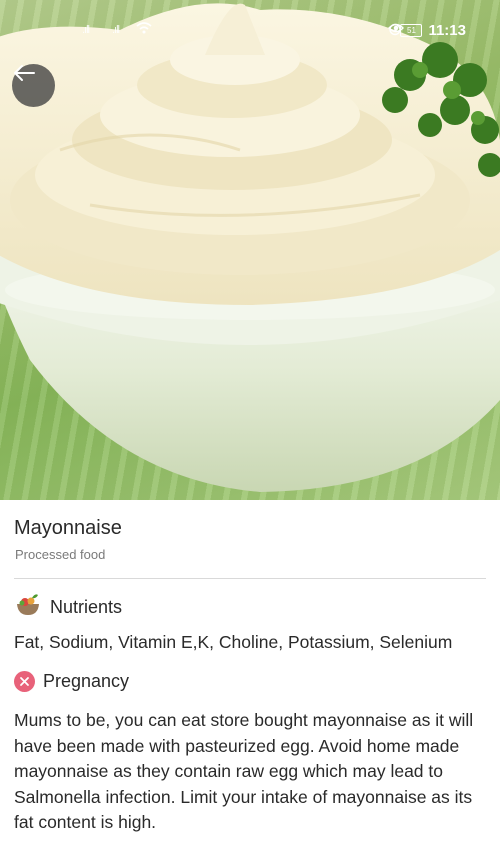 The image size is (500, 841). What do you see at coordinates (86, 30) in the screenshot?
I see `signal-icon: .ıll` at bounding box center [86, 30].